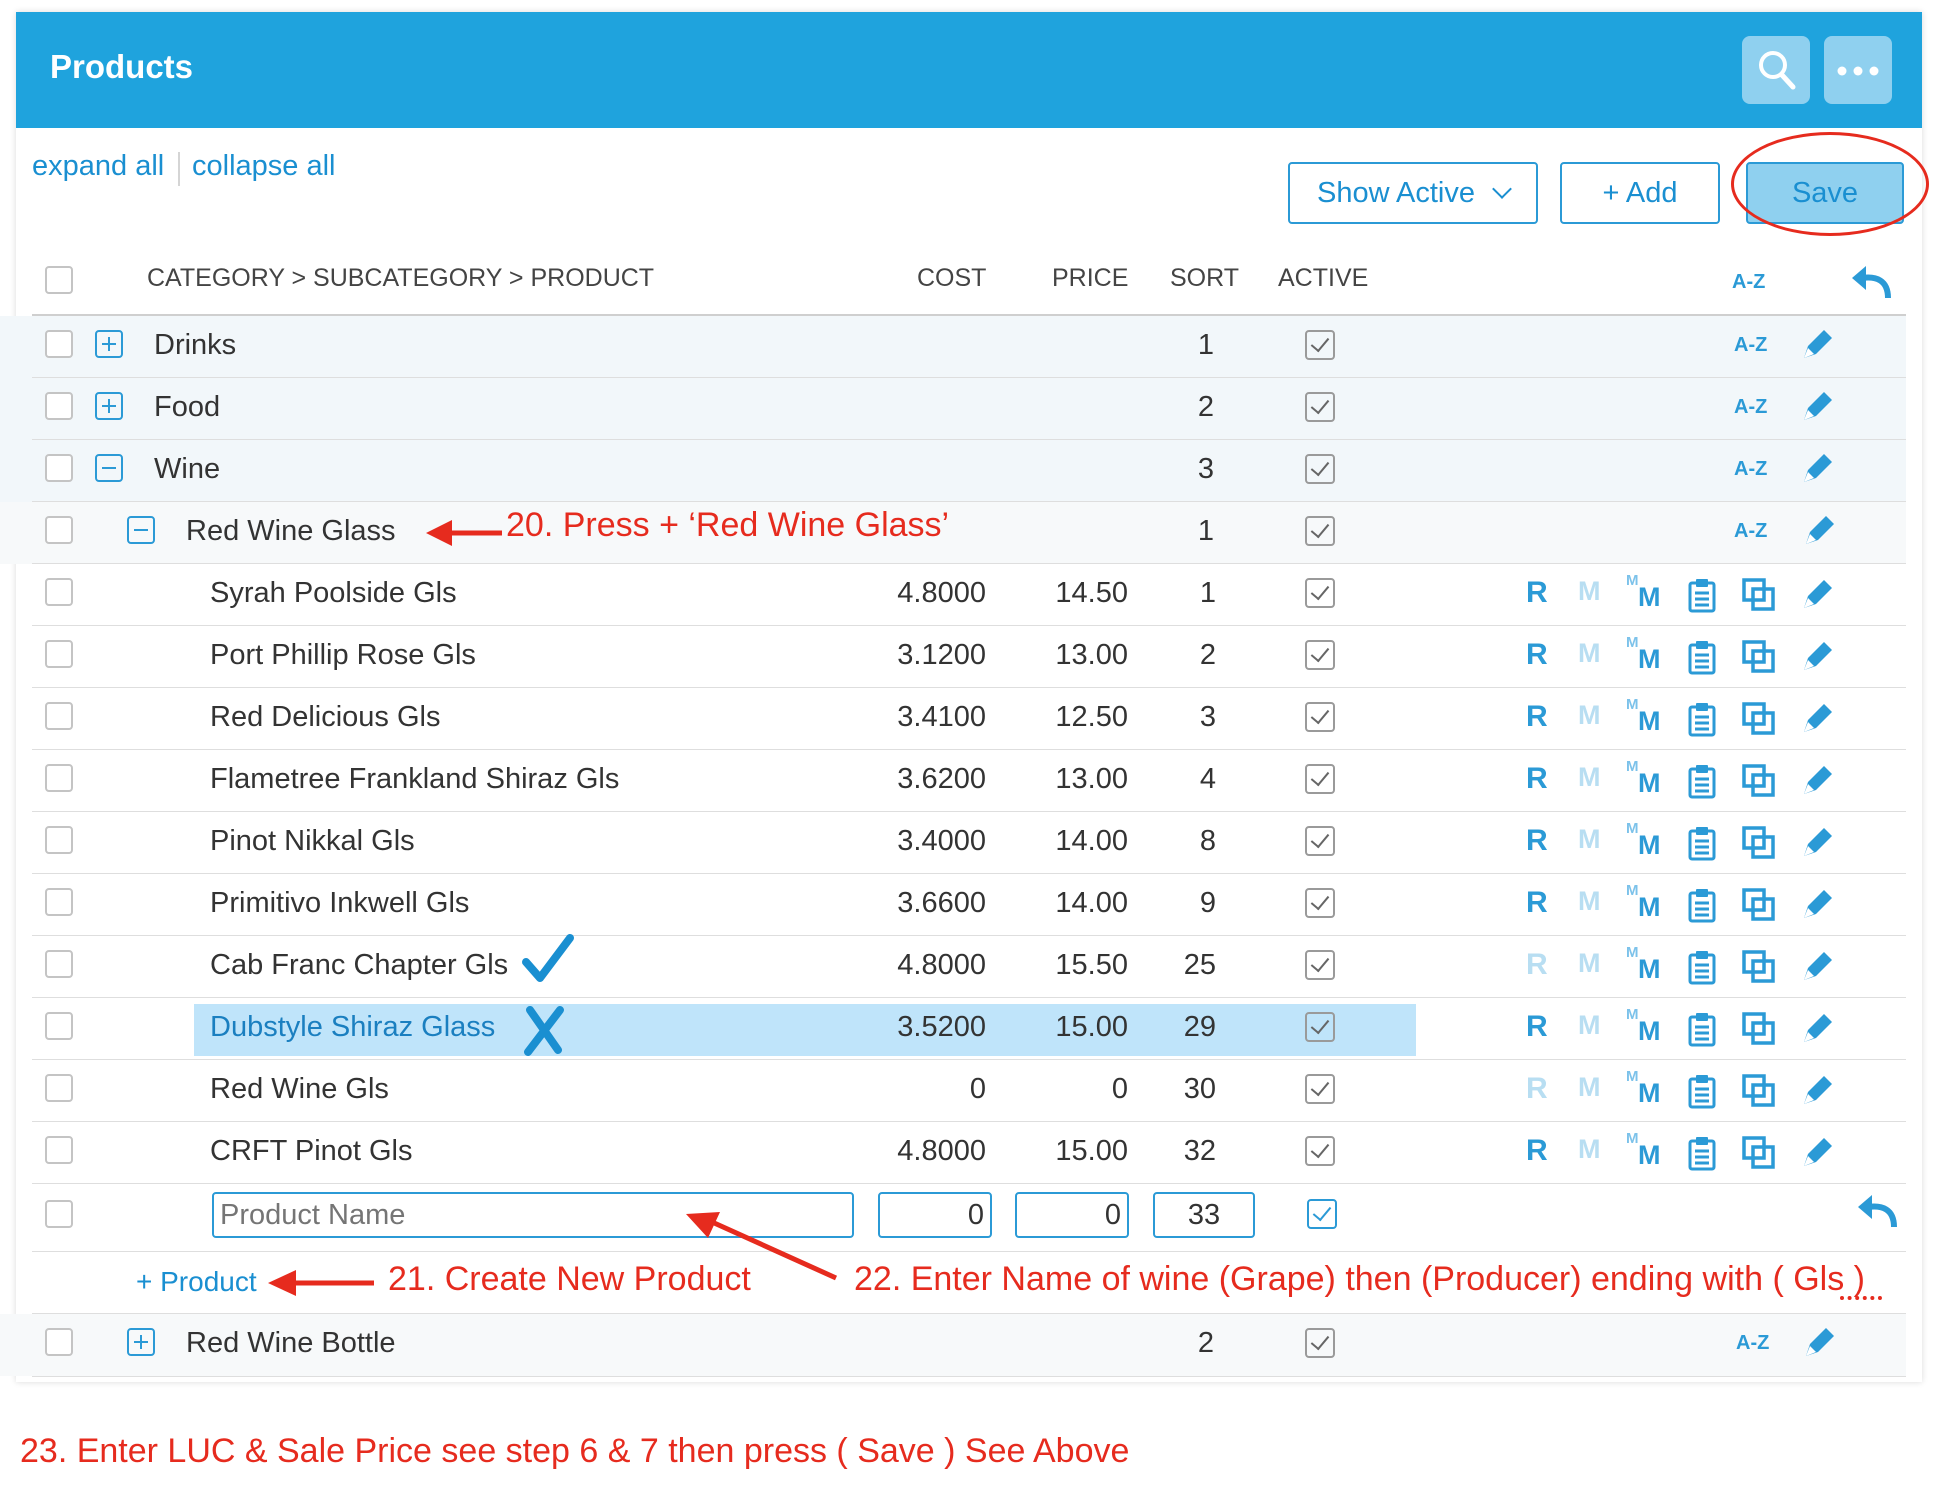 The image size is (1938, 1508). Describe the element at coordinates (311, 1151) in the screenshot. I see `product-name: CRFT Pinot Gls` at that location.